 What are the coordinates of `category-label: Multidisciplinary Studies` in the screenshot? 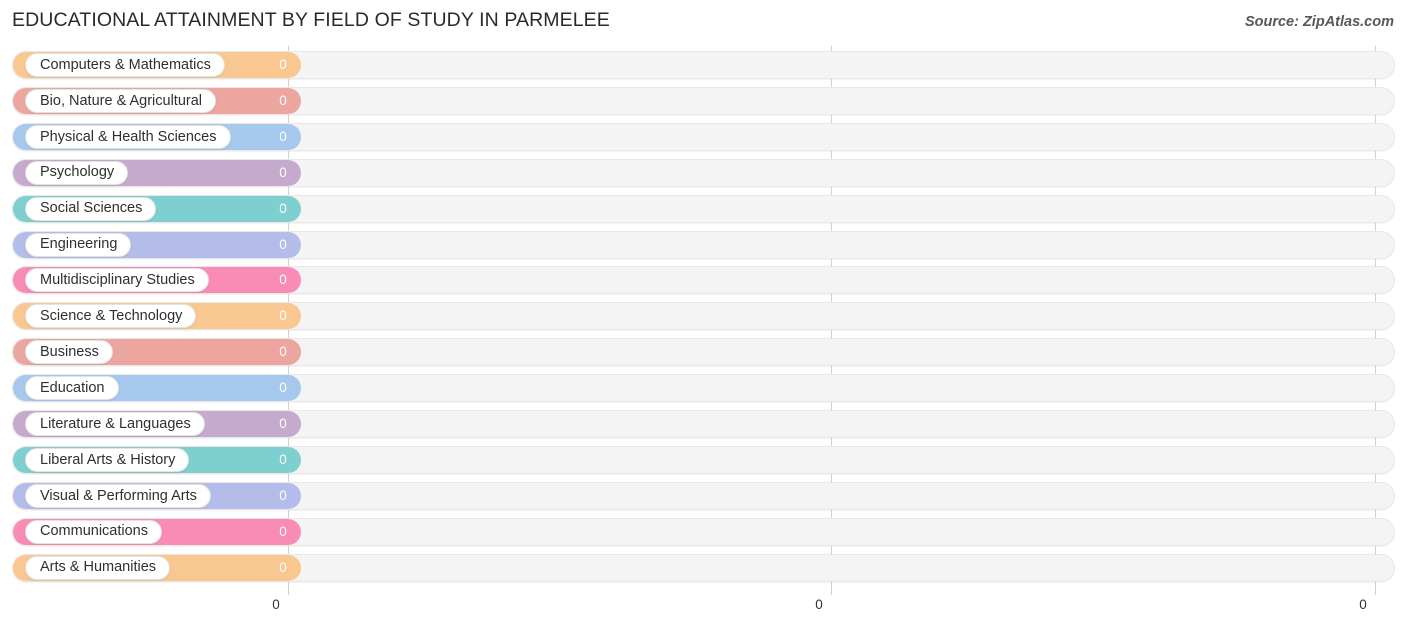 It's located at (117, 280).